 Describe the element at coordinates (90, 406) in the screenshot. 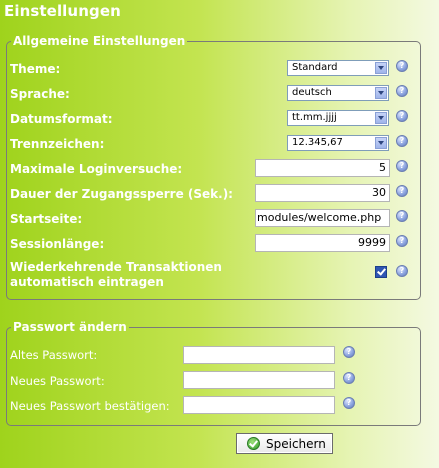

I see `confirm-password-label: Neues Passwort bestätigen:` at that location.